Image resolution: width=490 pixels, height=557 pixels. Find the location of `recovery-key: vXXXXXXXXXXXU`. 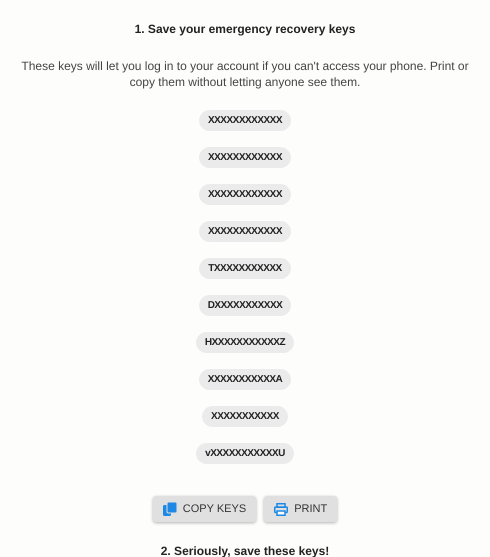

recovery-key: vXXXXXXXXXXXU is located at coordinates (245, 453).